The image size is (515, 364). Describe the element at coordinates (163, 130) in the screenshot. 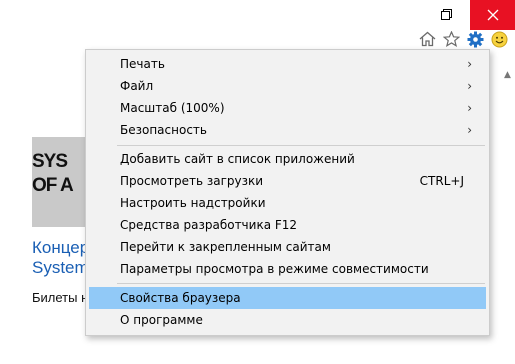

I see `menu-item-label: Безопасность` at that location.